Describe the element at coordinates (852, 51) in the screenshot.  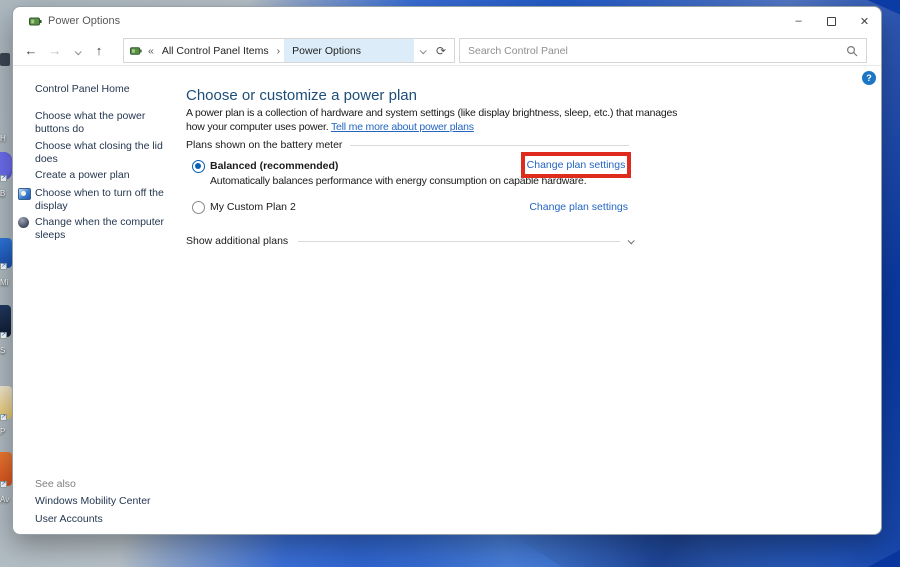
I see `search-icon` at that location.